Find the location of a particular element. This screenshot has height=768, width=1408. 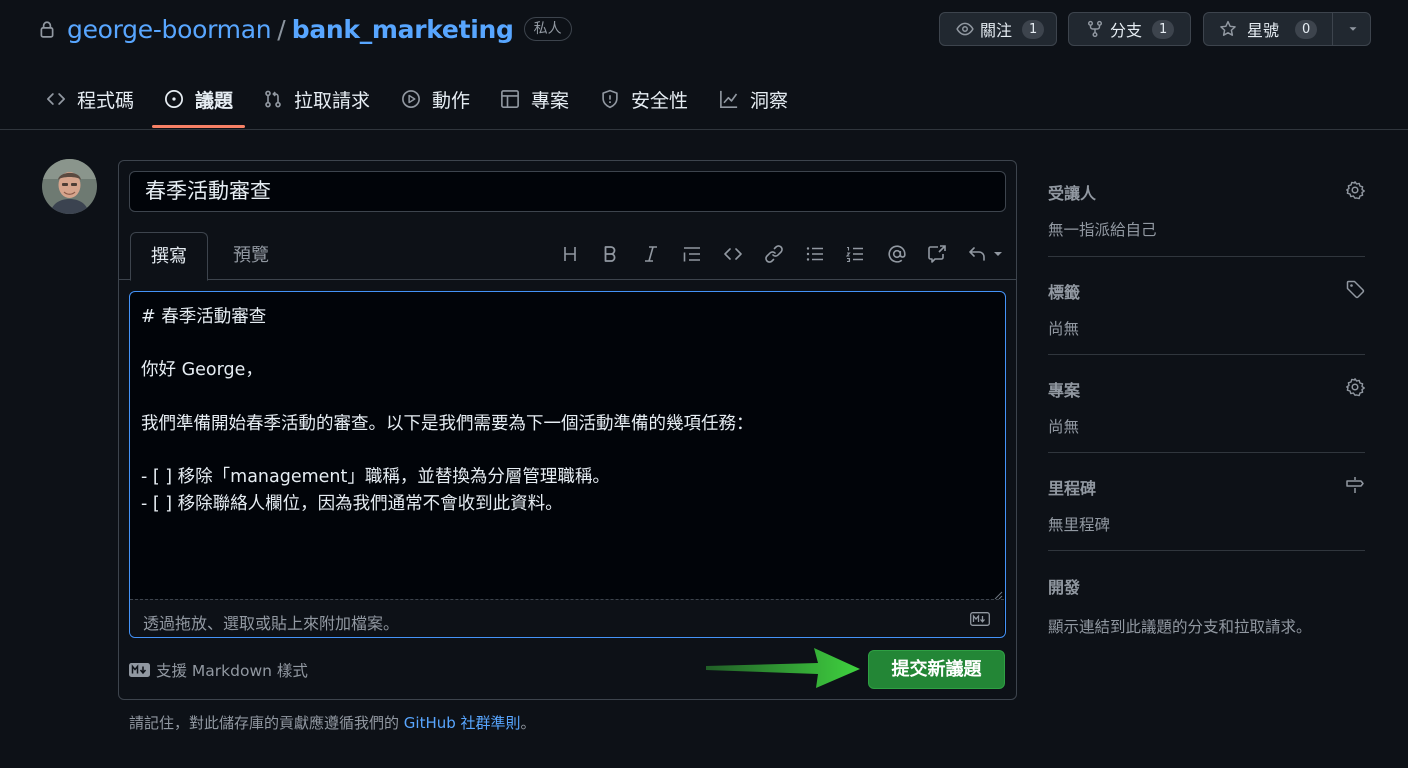

labels-value: 尚無 is located at coordinates (1064, 329).